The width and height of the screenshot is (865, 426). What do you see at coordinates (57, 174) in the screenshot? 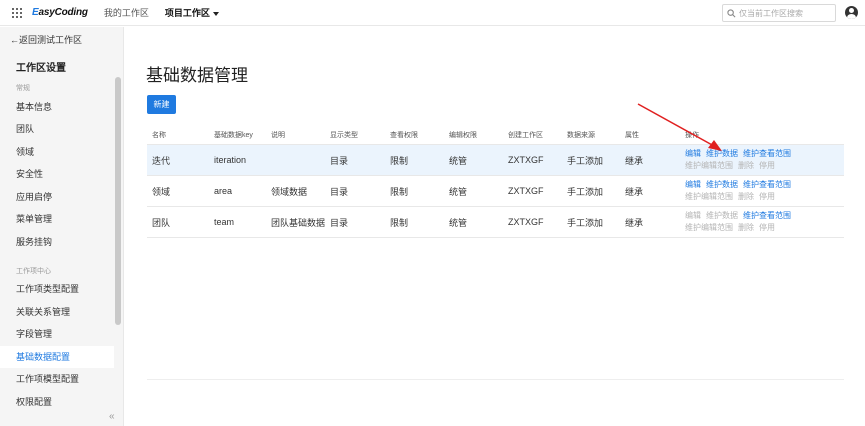
I see `sidebar-item-security: 安全性` at bounding box center [57, 174].